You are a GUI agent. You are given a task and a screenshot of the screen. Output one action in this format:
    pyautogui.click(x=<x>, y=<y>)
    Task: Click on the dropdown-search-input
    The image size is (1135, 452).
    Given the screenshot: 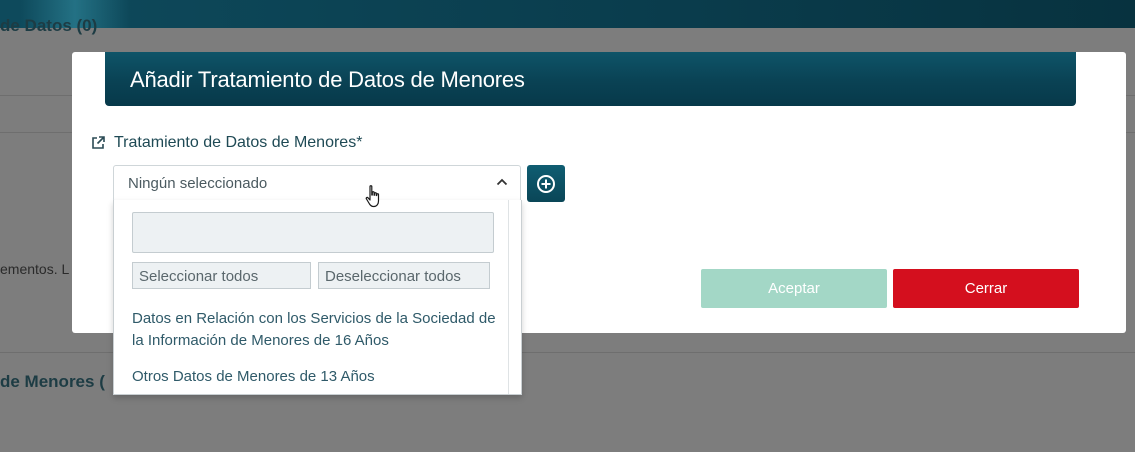 What is the action you would take?
    pyautogui.click(x=313, y=232)
    